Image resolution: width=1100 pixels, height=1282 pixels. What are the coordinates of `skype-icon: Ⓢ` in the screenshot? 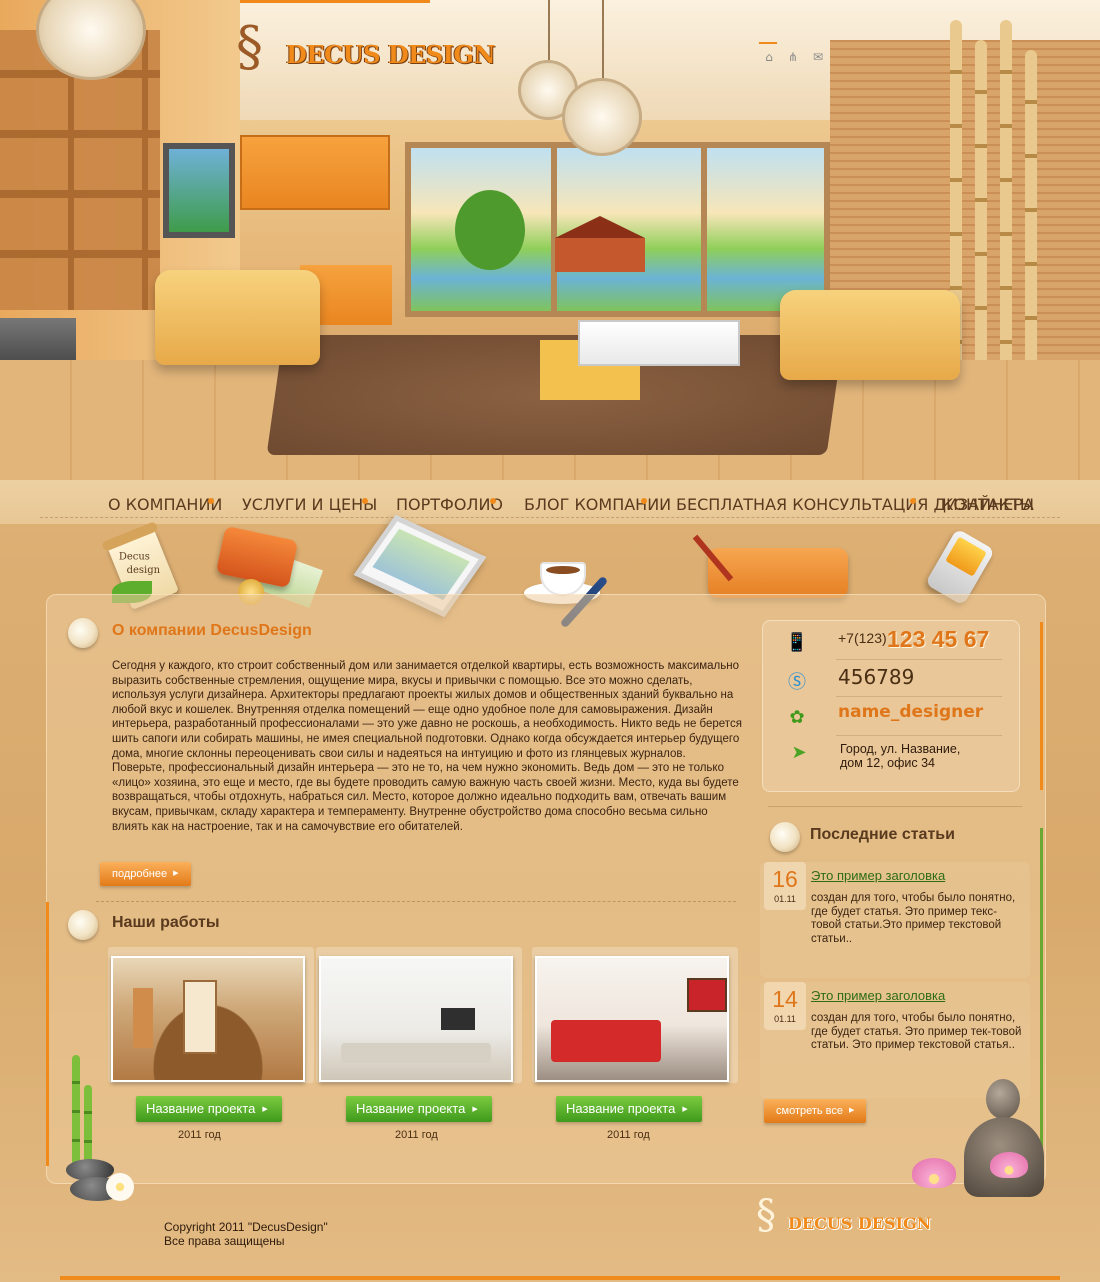 It's located at (797, 682).